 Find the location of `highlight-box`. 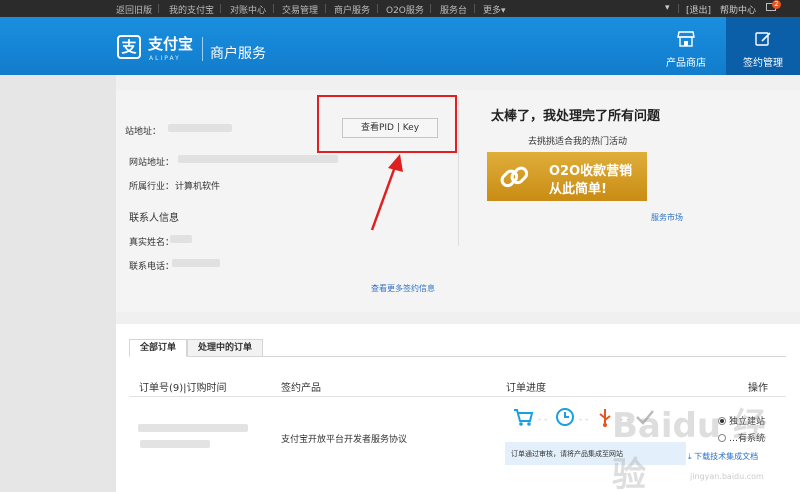

highlight-box is located at coordinates (387, 124).